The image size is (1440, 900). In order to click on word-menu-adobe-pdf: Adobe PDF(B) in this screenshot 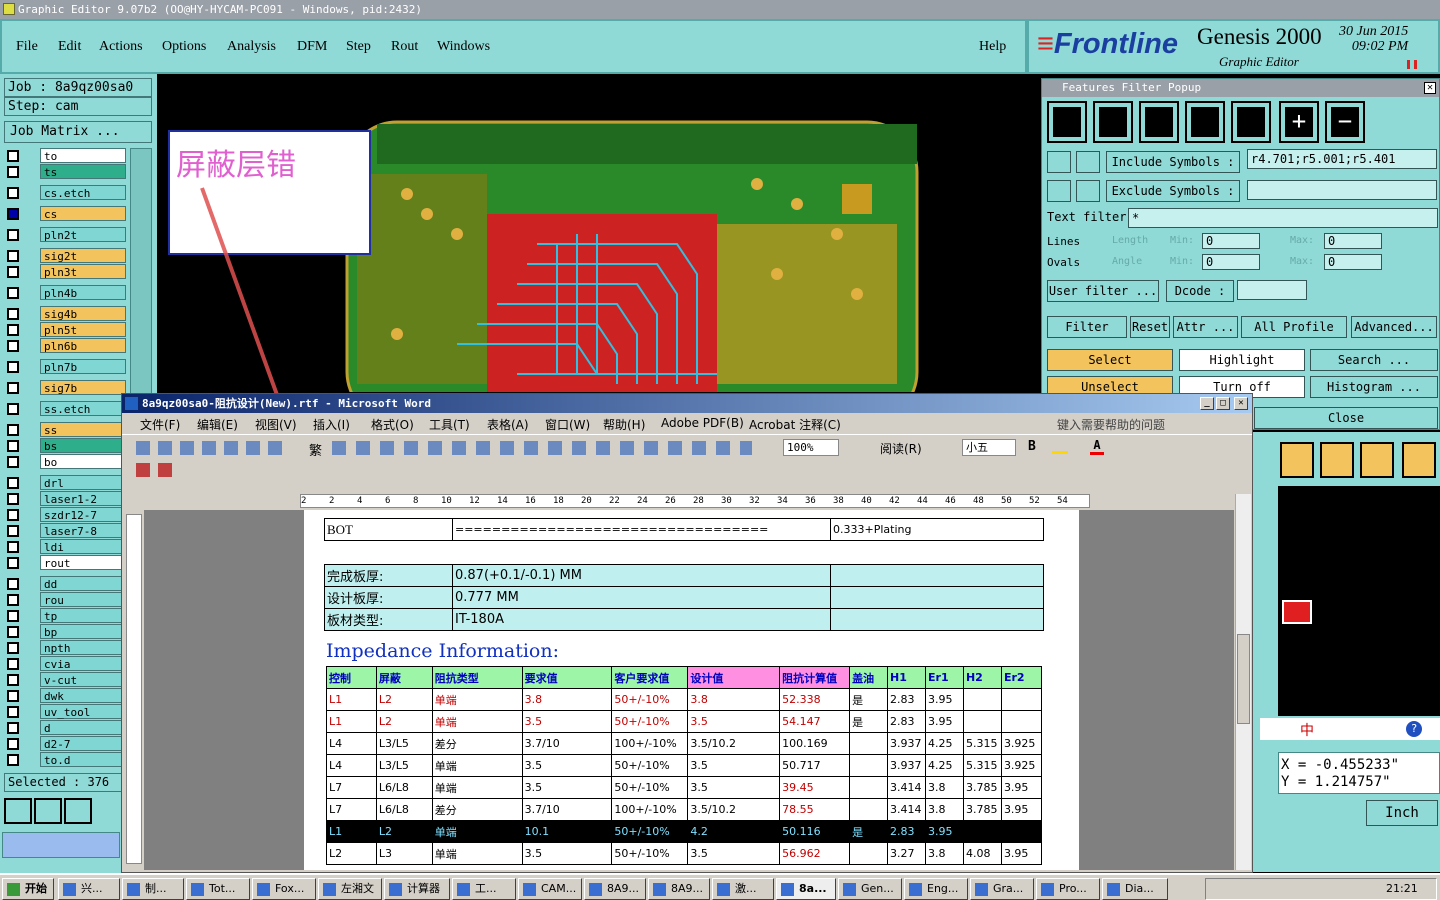, I will do `click(702, 423)`.